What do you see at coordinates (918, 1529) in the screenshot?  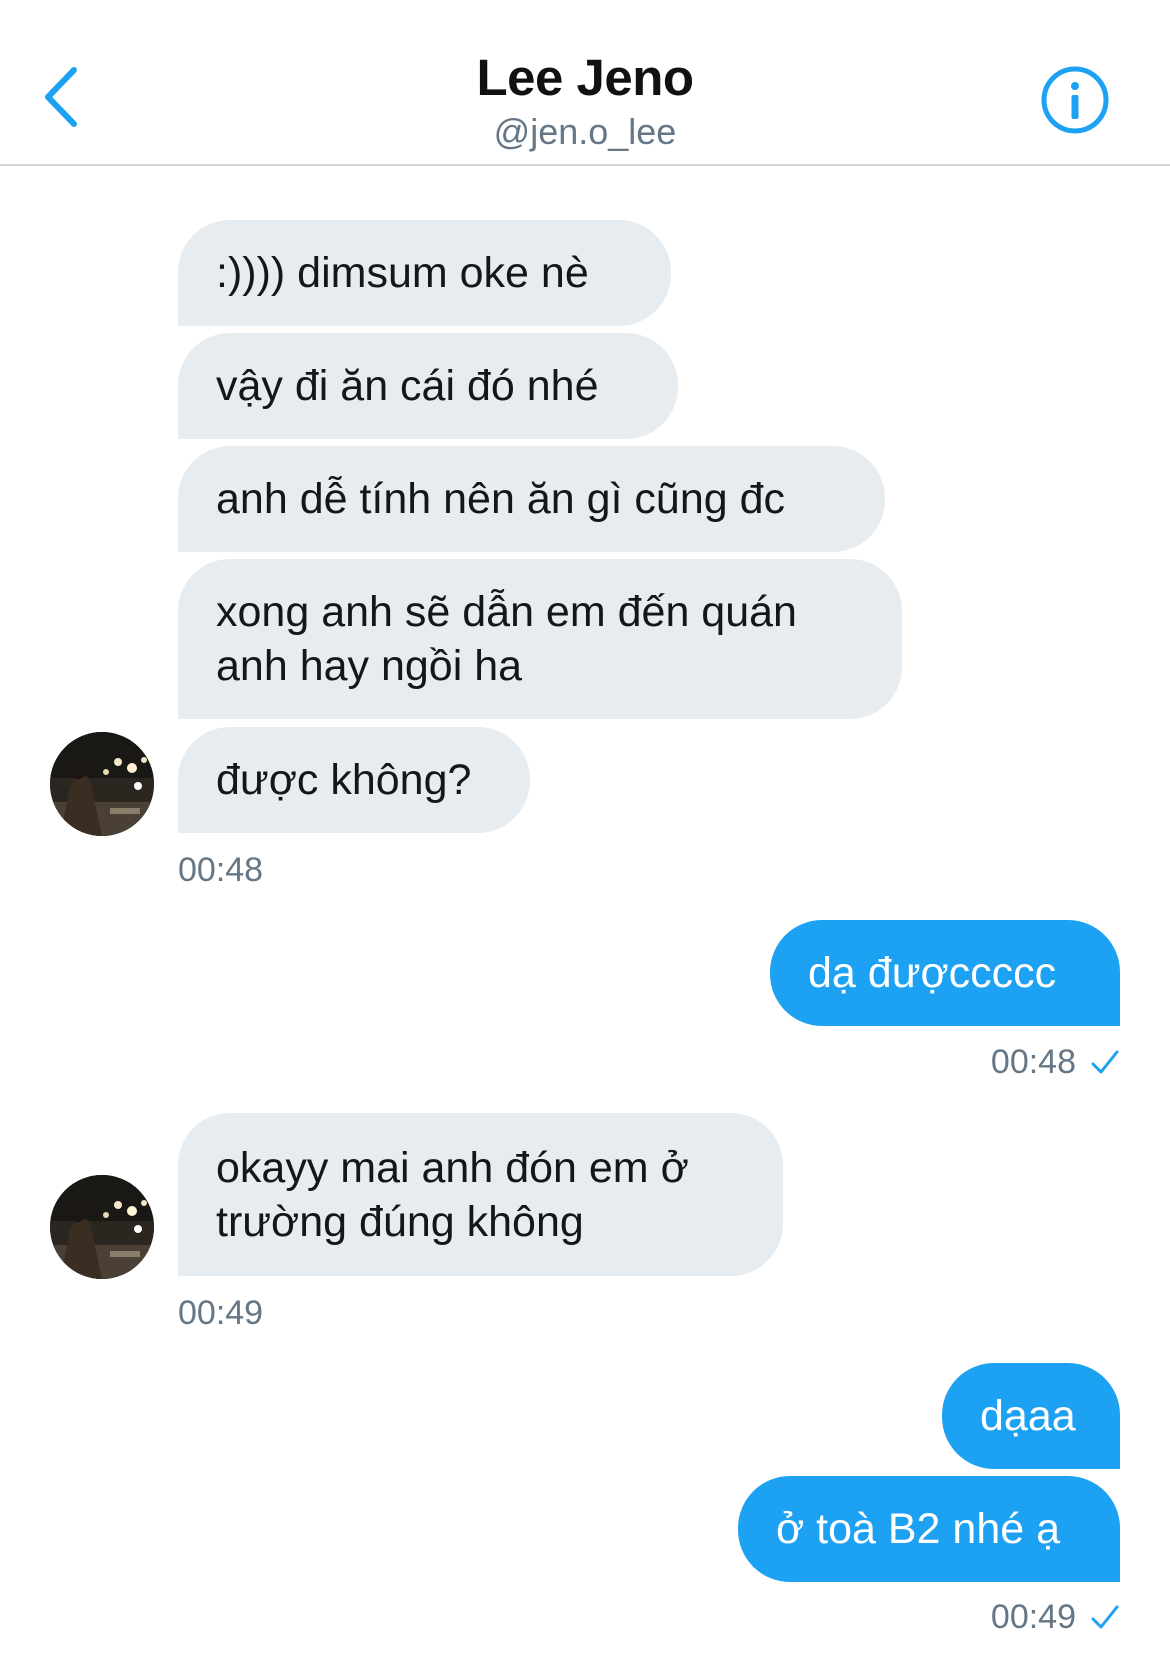 I see `message-text: ở toà B2 nhé ạ` at bounding box center [918, 1529].